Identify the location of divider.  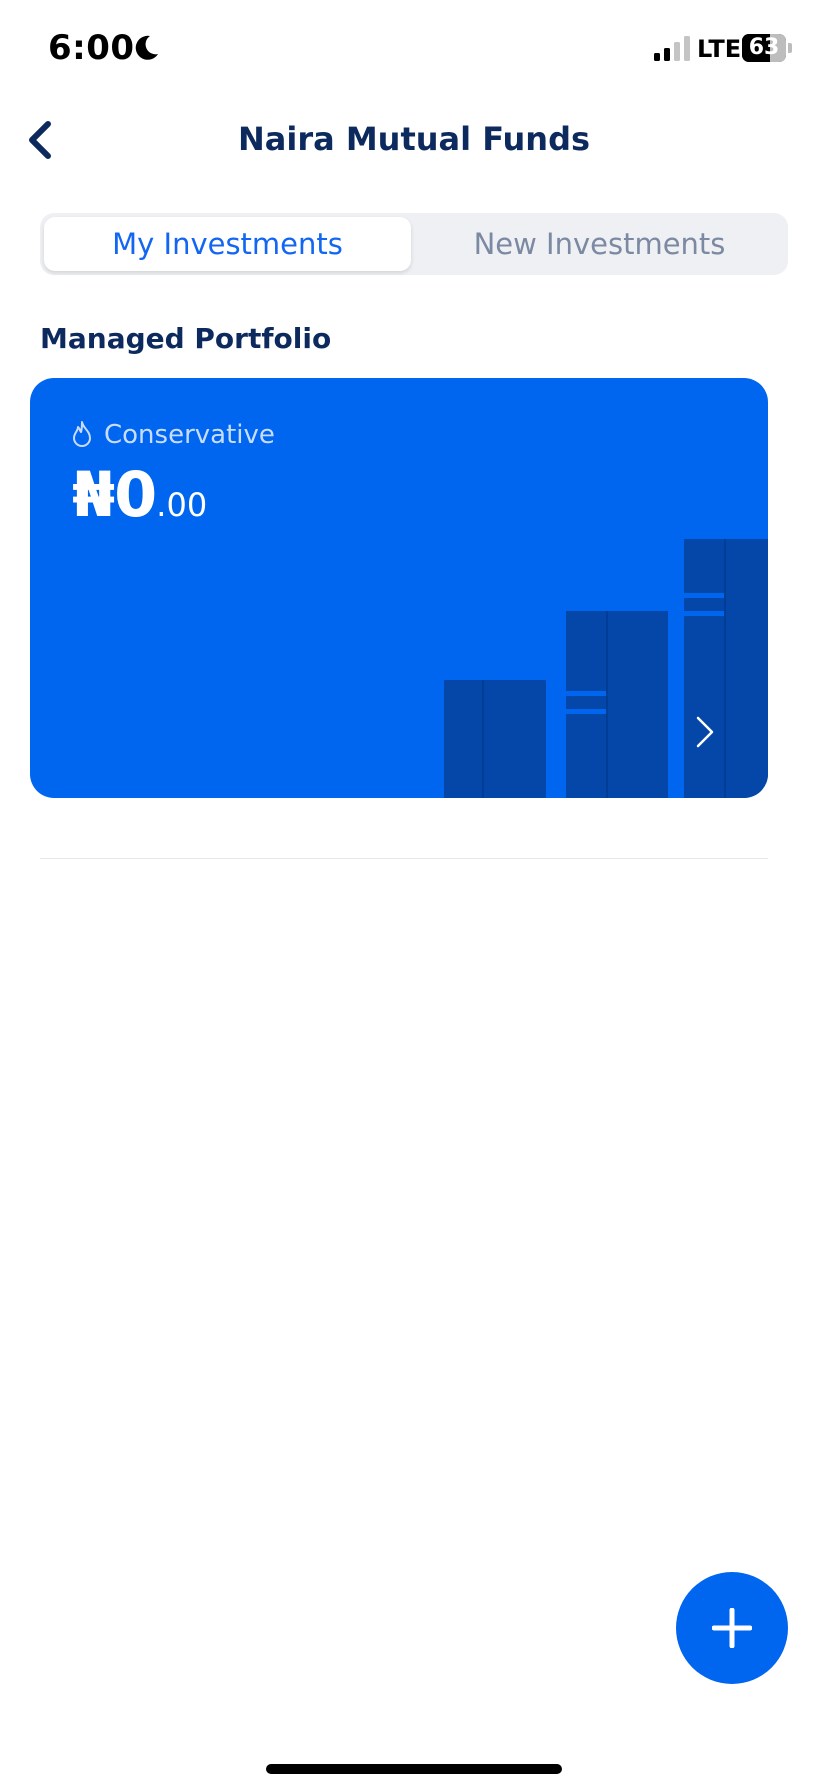
(404, 858).